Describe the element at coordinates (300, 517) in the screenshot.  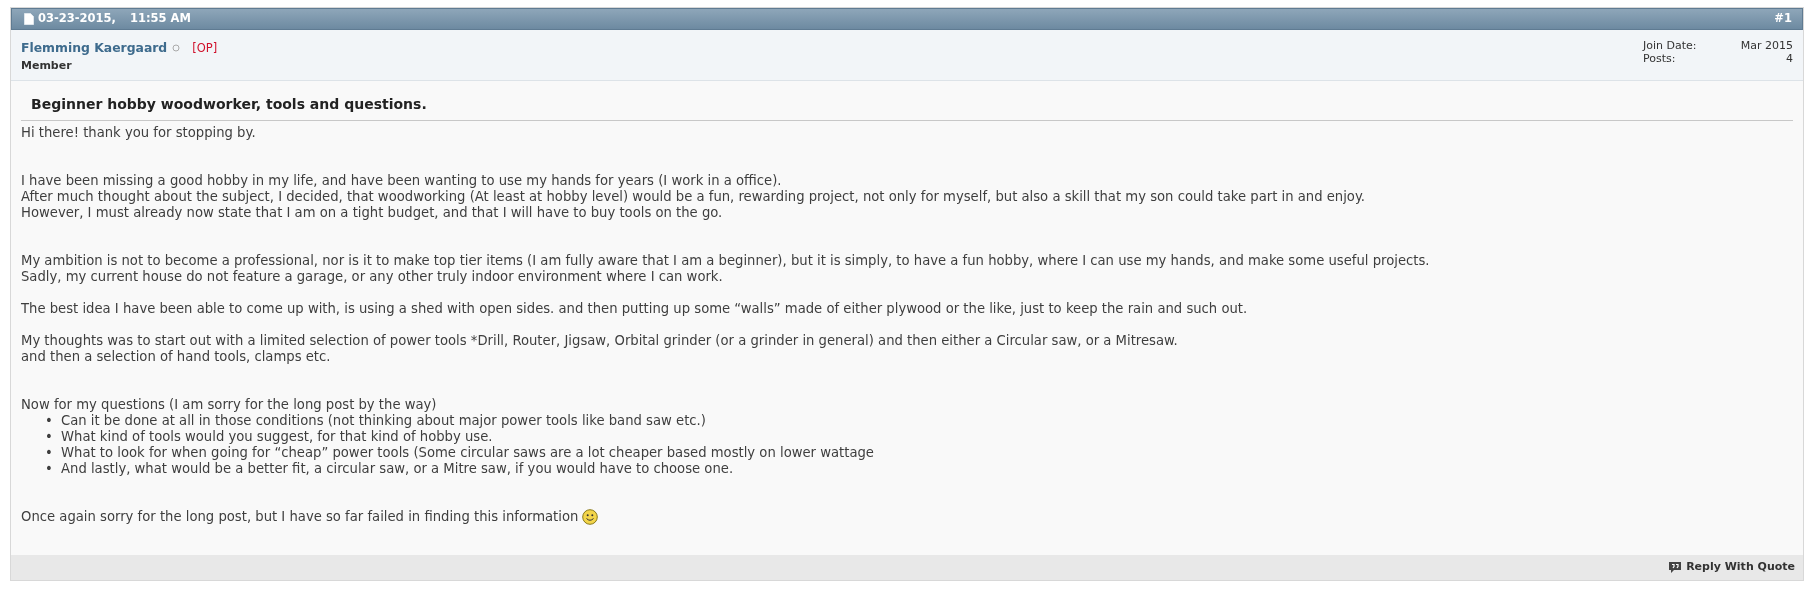
I see `post-text: Once again sorry for the long post, but I have so far failed in finding this information` at that location.